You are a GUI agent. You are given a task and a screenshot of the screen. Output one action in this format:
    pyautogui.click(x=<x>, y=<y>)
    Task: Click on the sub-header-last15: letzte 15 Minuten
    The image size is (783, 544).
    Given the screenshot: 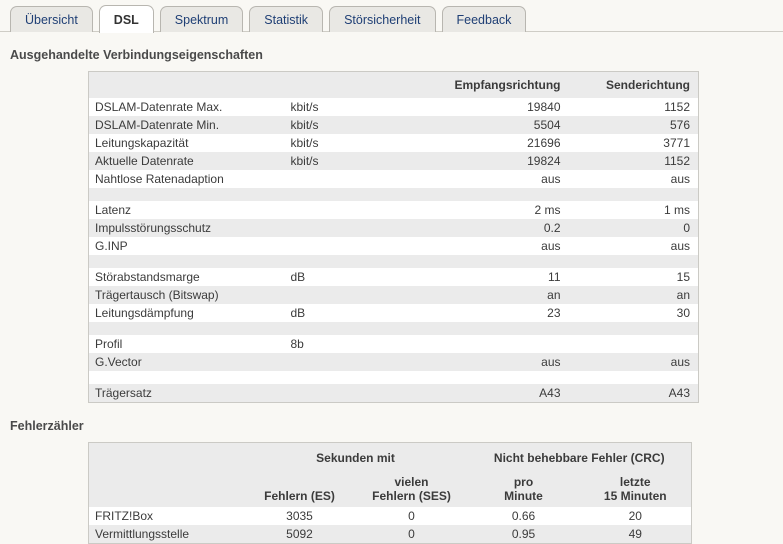 What is the action you would take?
    pyautogui.click(x=635, y=487)
    